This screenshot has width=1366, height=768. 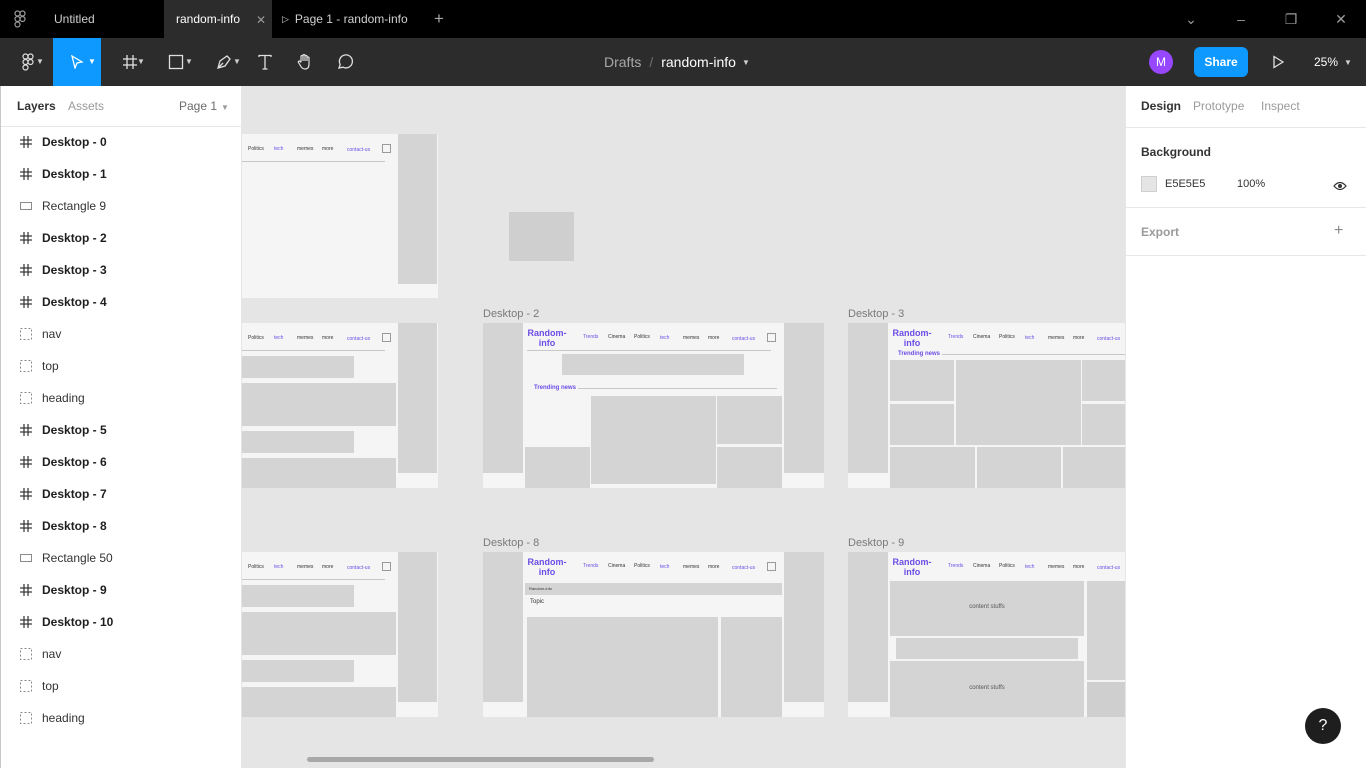 I want to click on move-tool-button: ▼, so click(x=77, y=62).